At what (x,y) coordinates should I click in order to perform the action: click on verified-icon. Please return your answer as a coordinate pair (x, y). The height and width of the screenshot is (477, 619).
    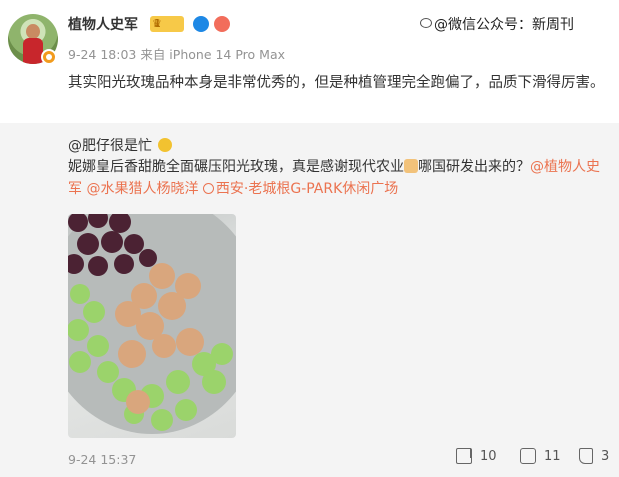
    Looking at the image, I should click on (49, 57).